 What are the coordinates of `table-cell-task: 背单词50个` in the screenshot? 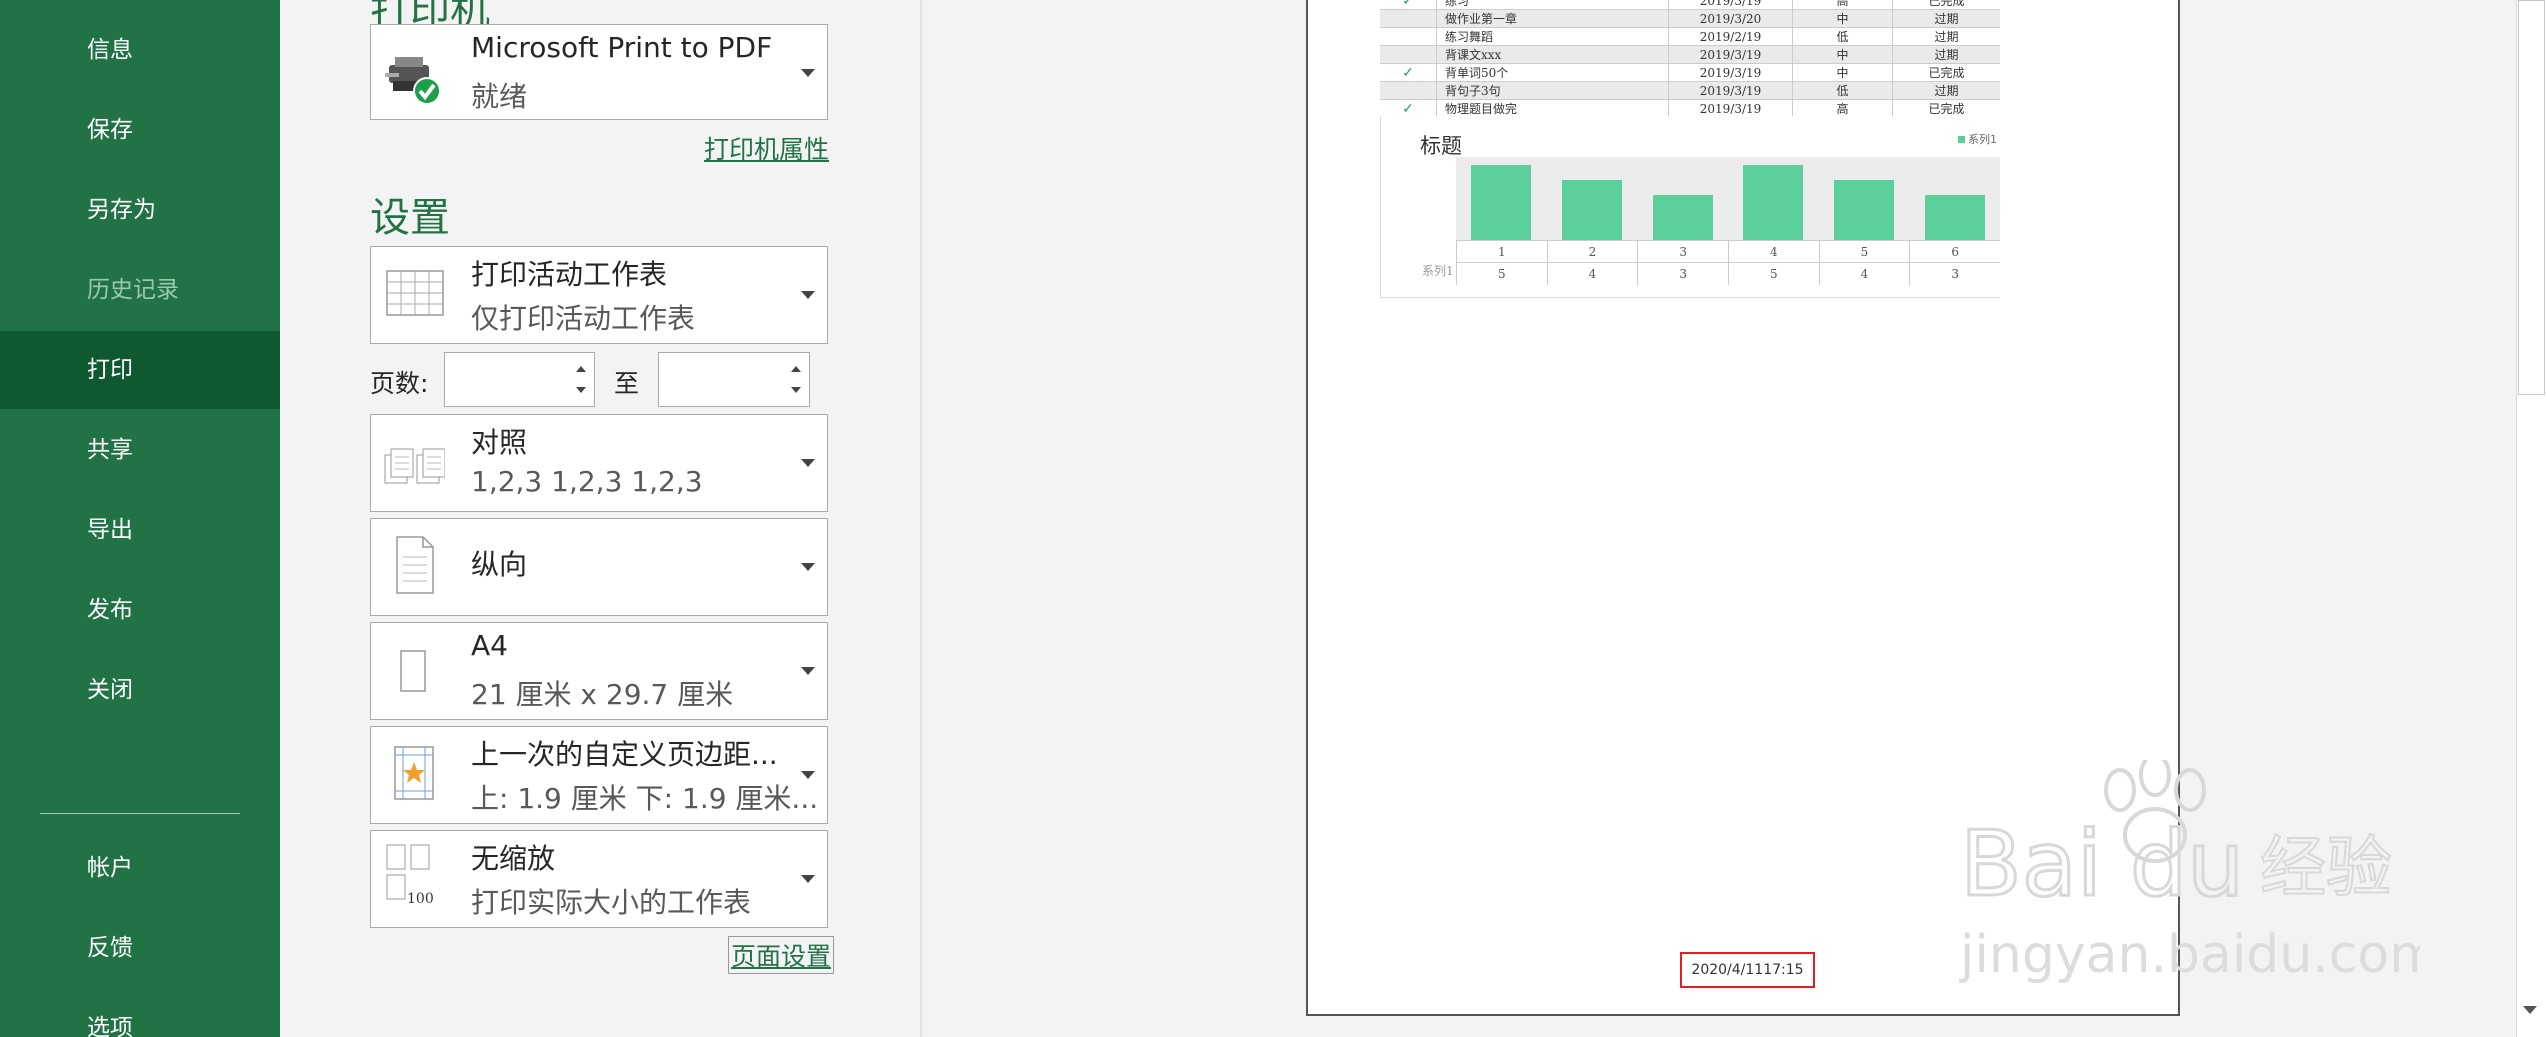 It's located at (1552, 73).